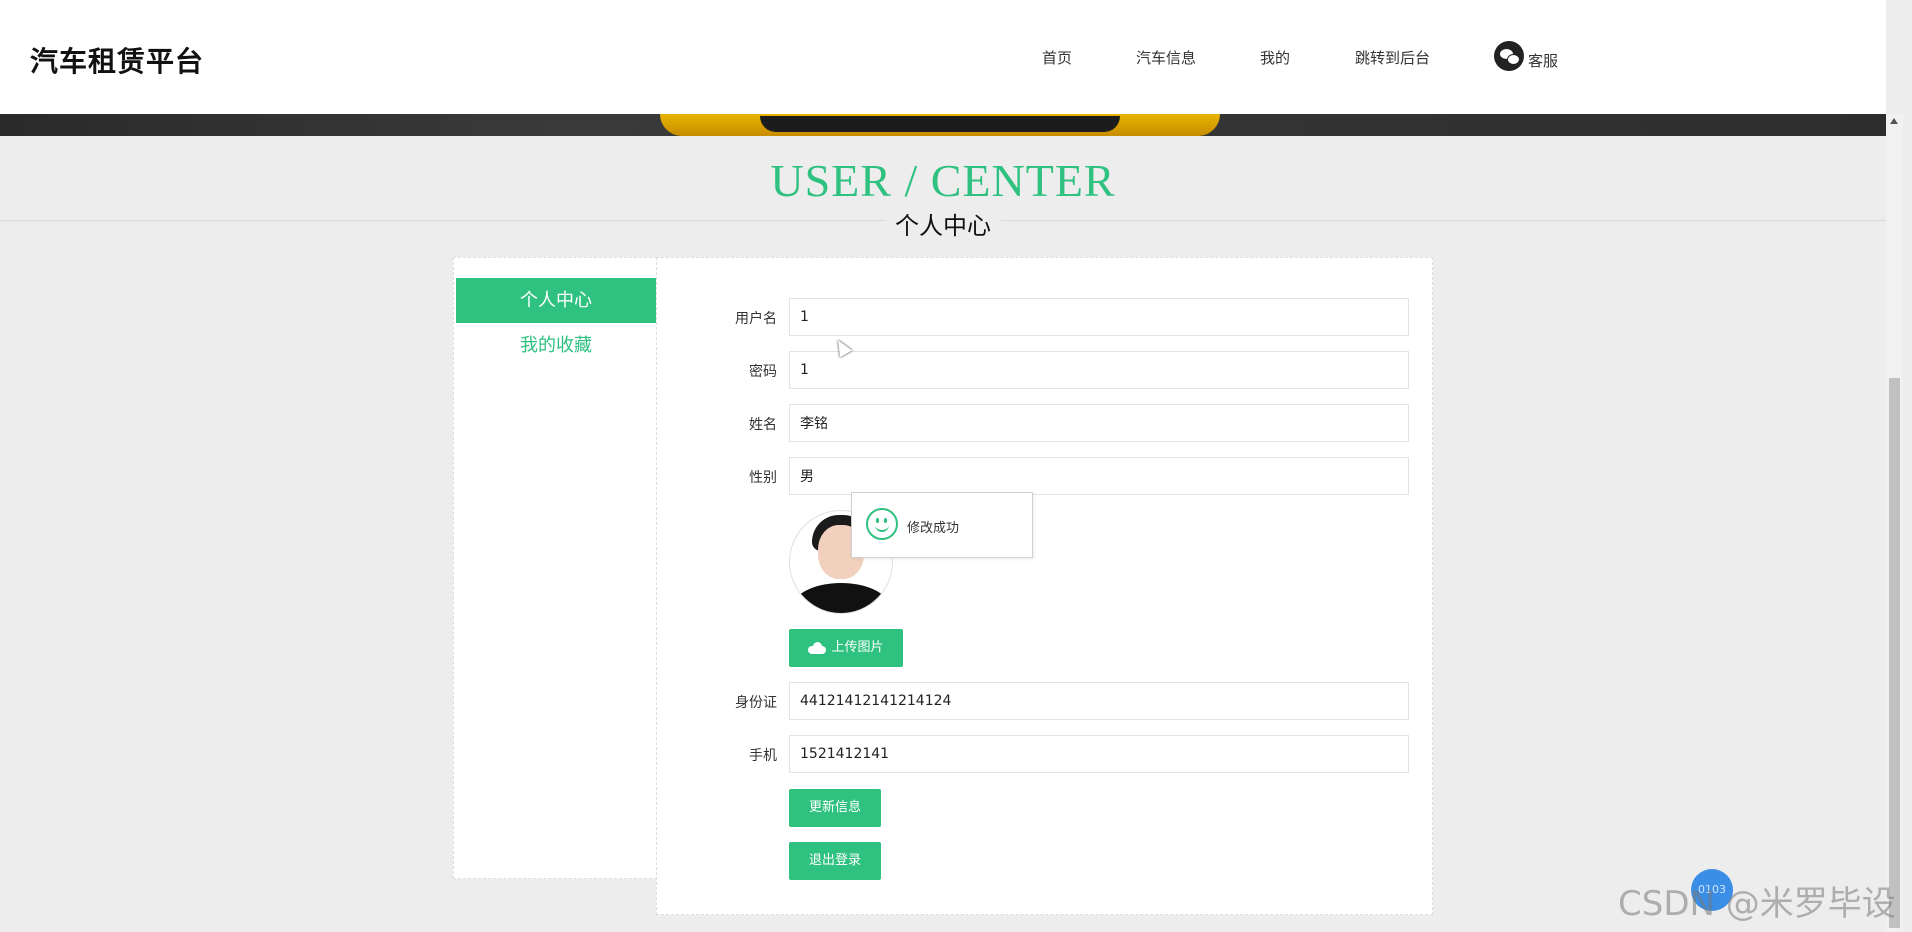  I want to click on success-toast: 修改成功, so click(942, 525).